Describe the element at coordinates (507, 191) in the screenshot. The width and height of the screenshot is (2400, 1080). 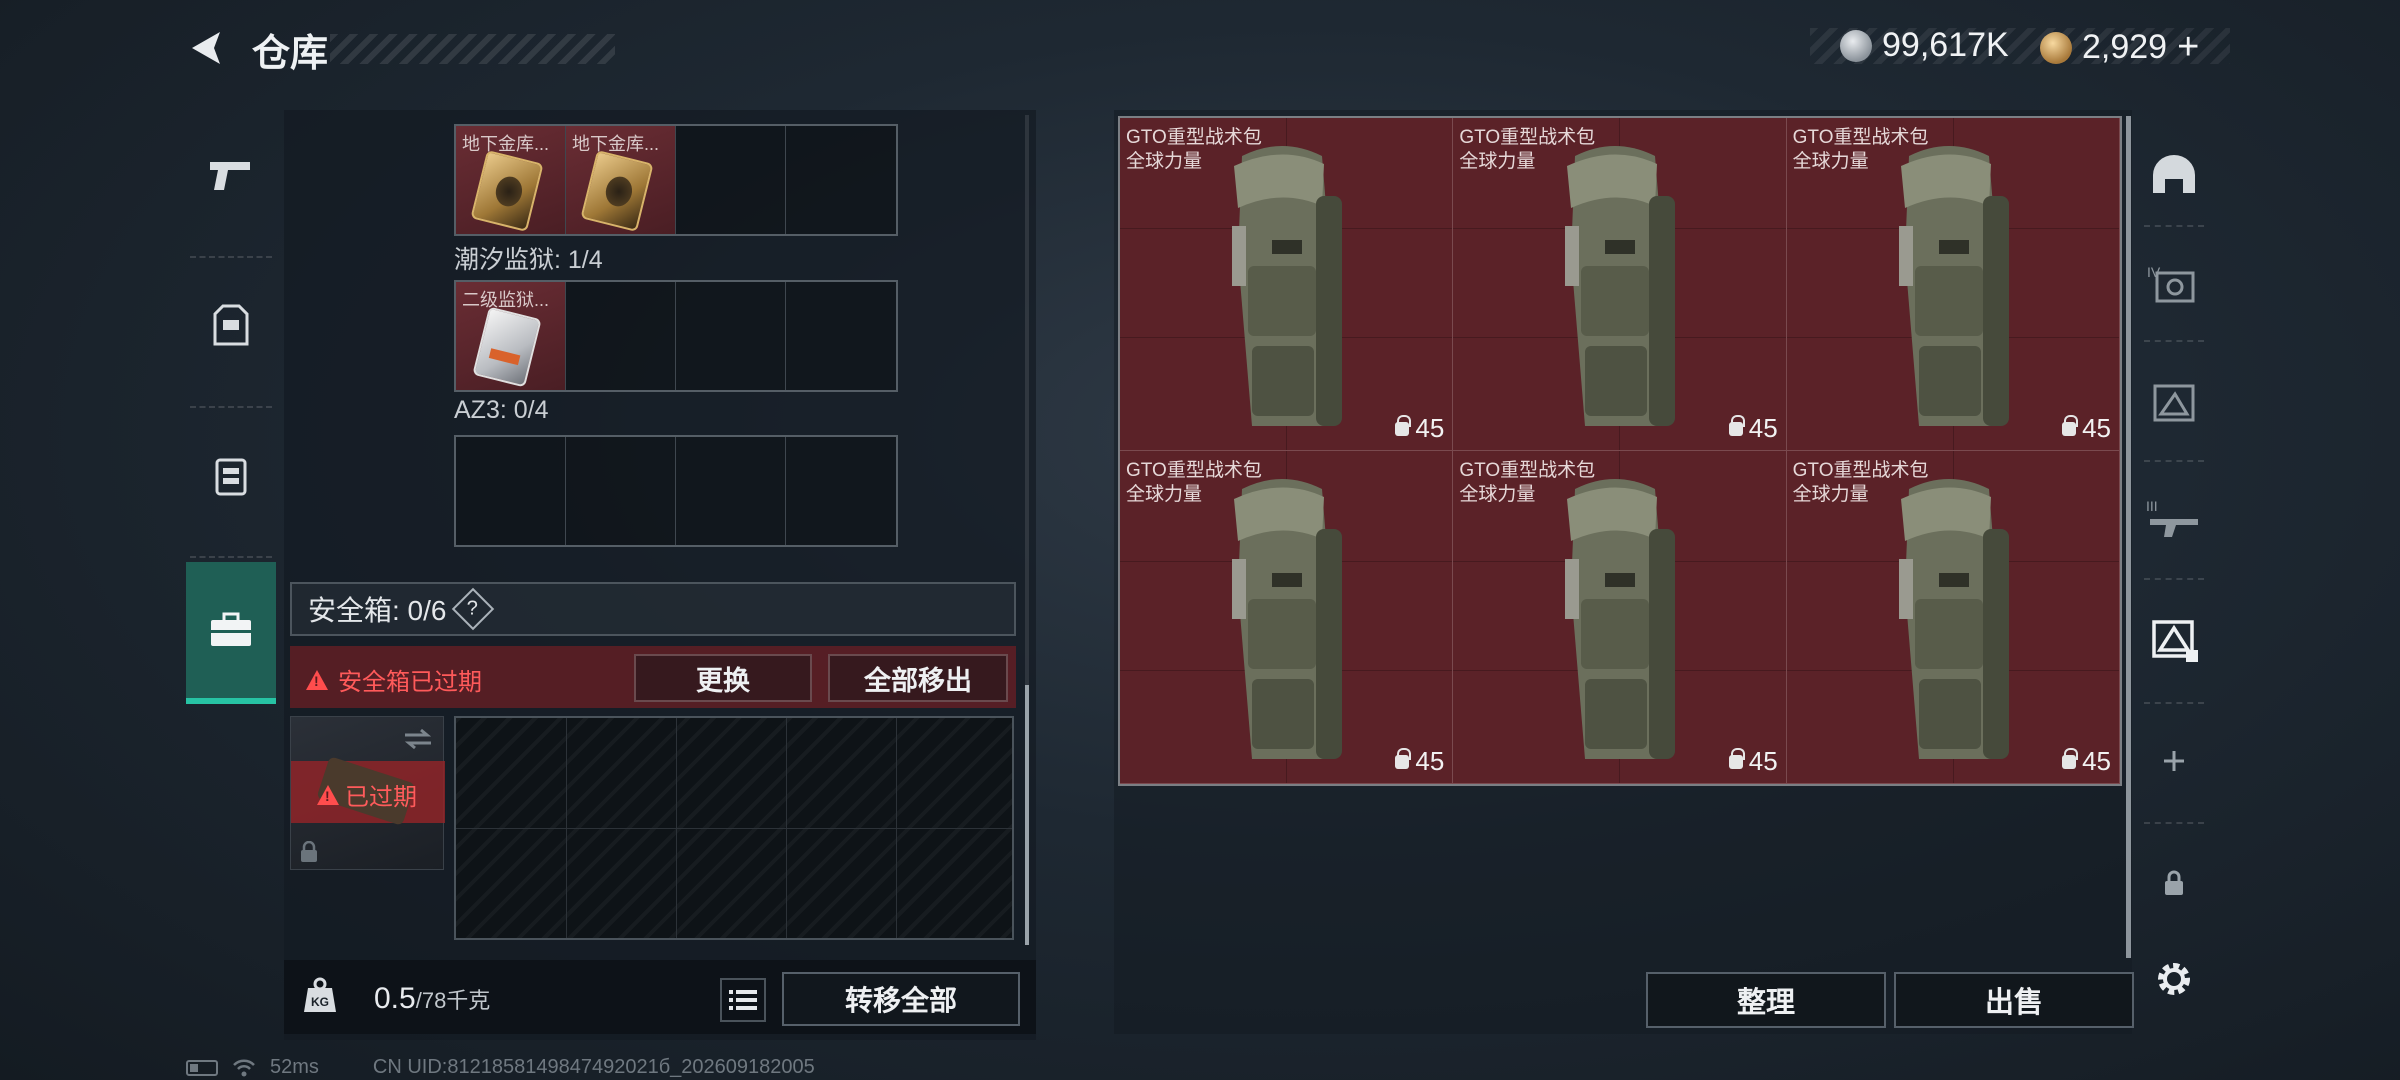
I see `vault-keycard-icon` at that location.